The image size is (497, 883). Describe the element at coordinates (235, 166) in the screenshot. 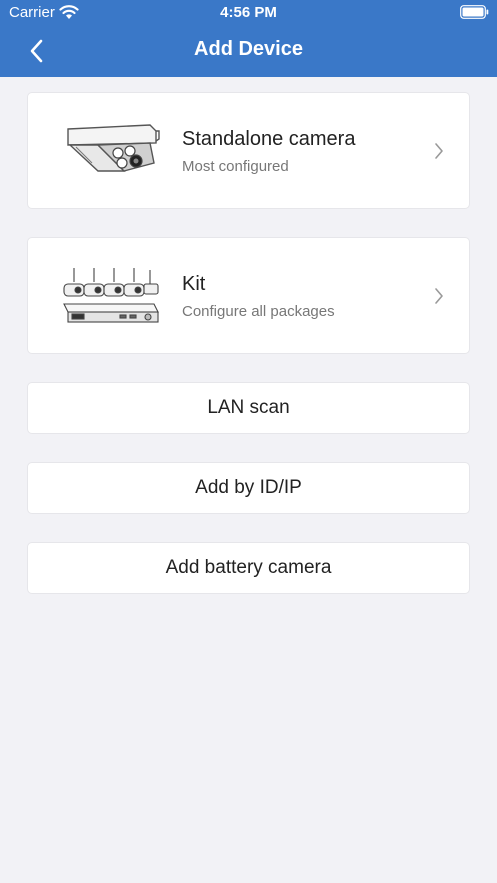

I see `card-subtitle: Most configured` at that location.